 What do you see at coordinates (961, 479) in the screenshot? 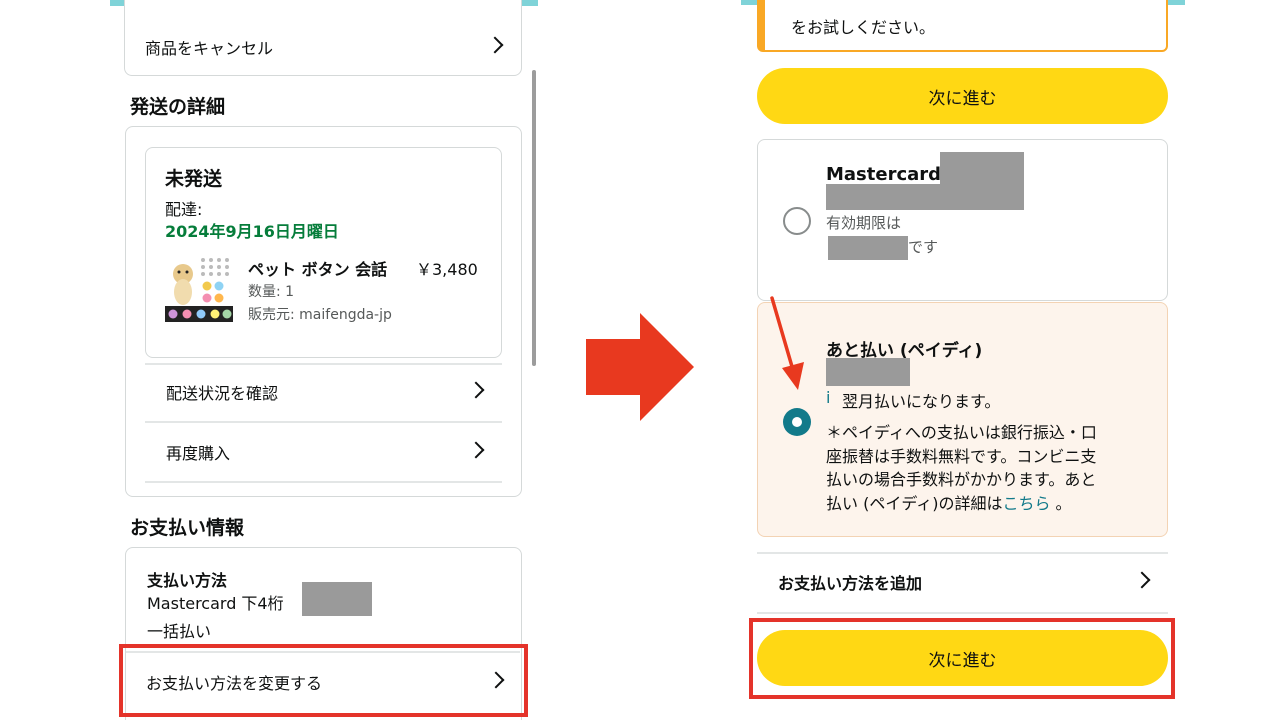
I see `paidy-note-line-3: 払いの場合手数料がかかります。あと` at bounding box center [961, 479].